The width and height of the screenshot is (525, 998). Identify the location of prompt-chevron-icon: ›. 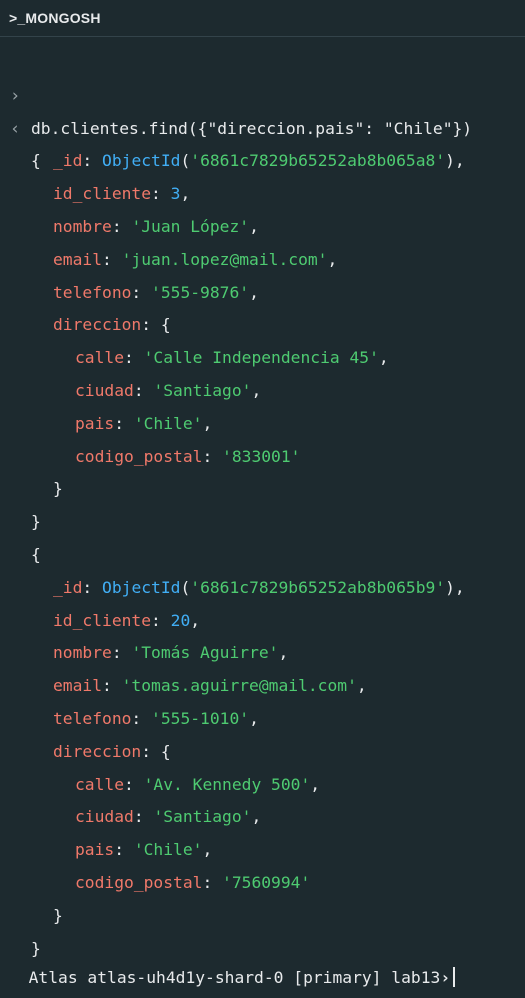
(445, 977).